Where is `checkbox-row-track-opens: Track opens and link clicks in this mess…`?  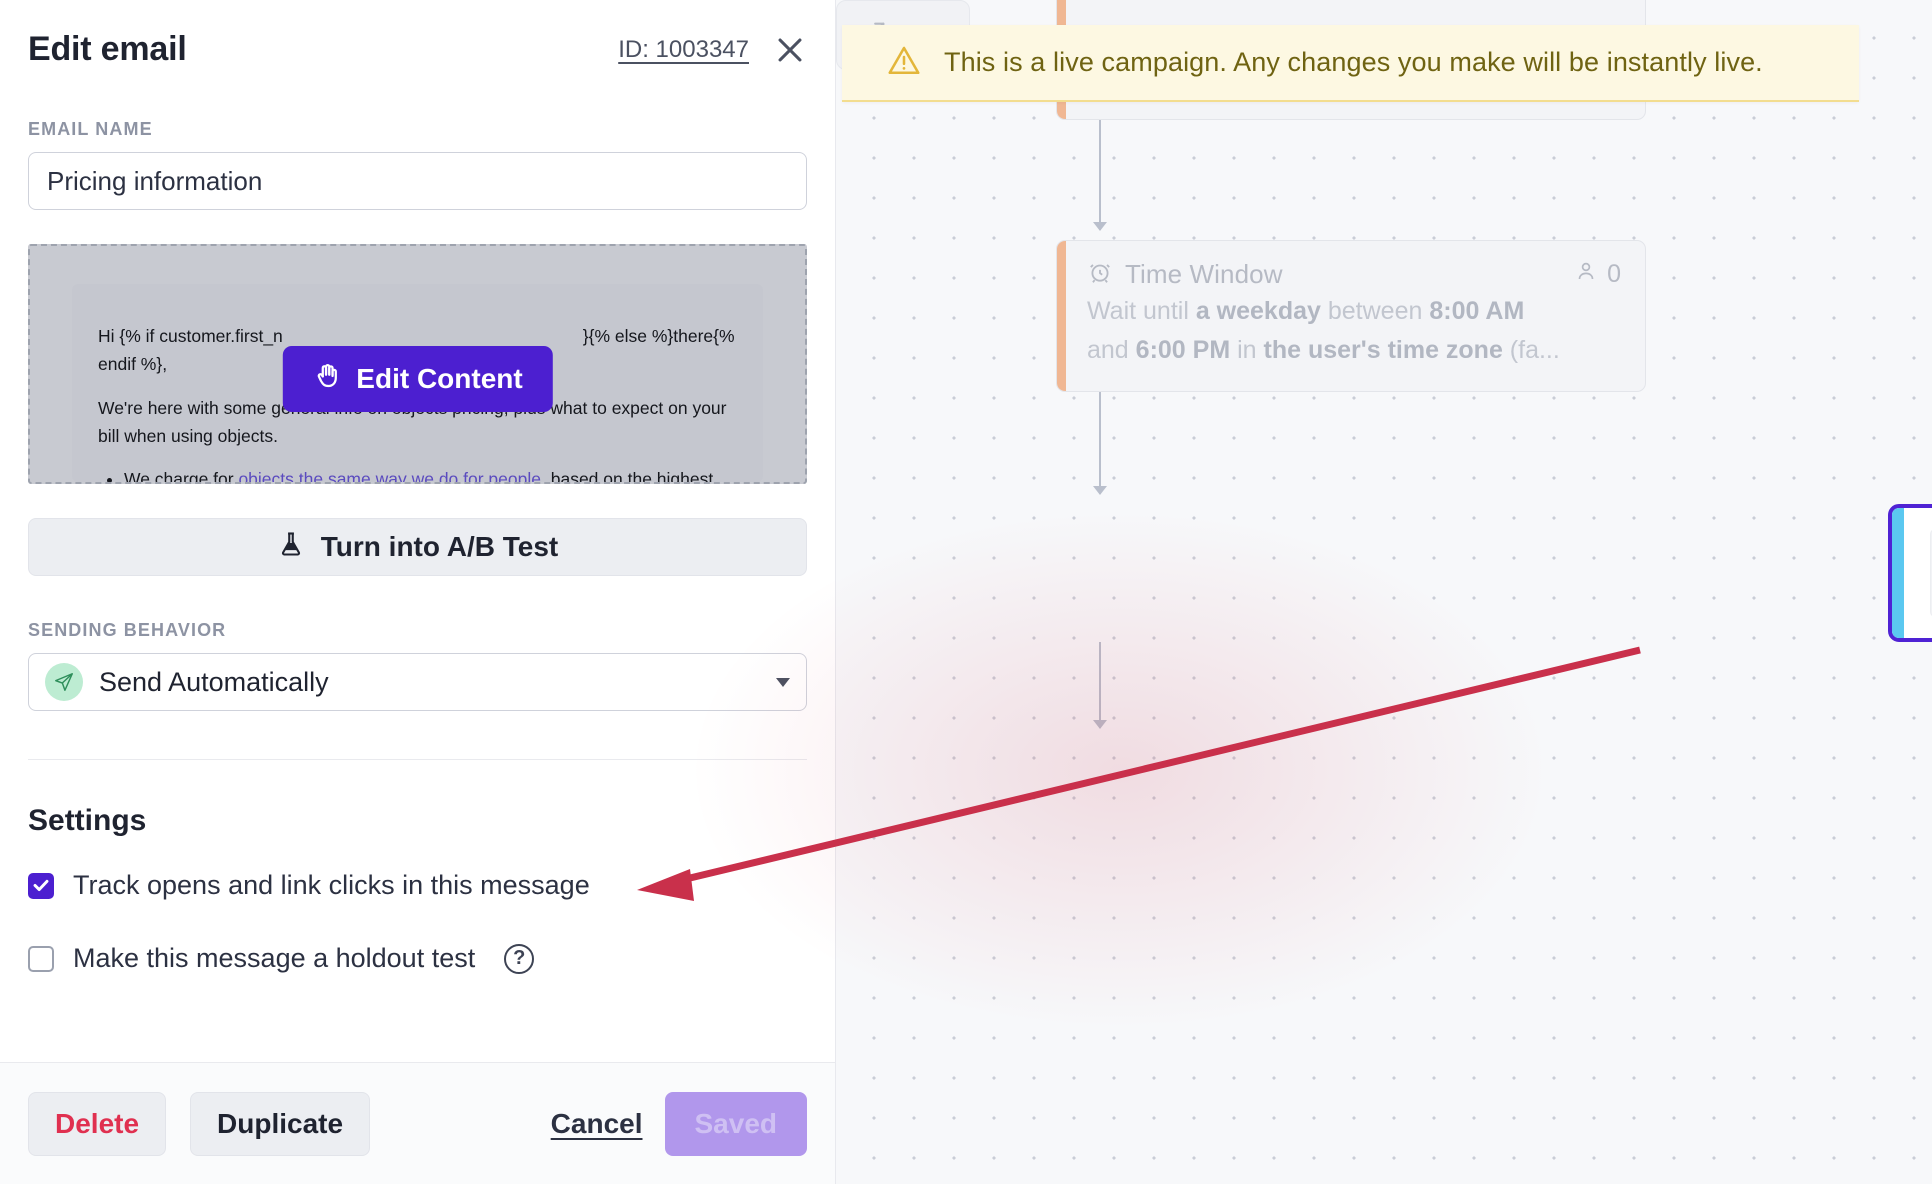 checkbox-row-track-opens: Track opens and link clicks in this mess… is located at coordinates (417, 885).